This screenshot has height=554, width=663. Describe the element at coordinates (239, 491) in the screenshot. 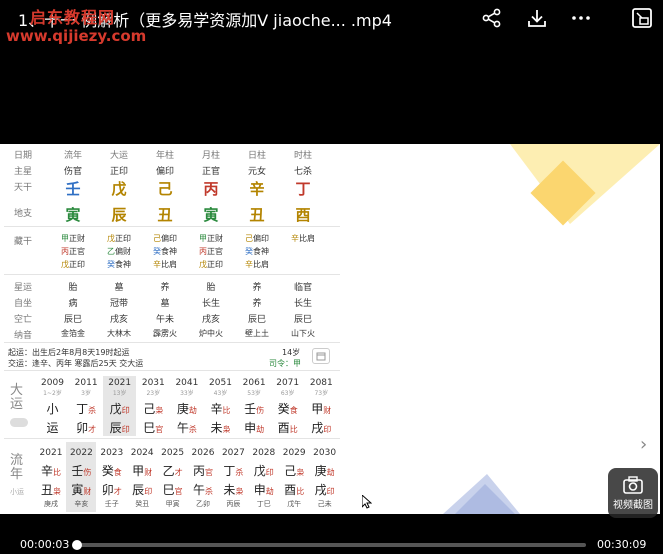

I see `liunian-zhi-god: 枭` at that location.